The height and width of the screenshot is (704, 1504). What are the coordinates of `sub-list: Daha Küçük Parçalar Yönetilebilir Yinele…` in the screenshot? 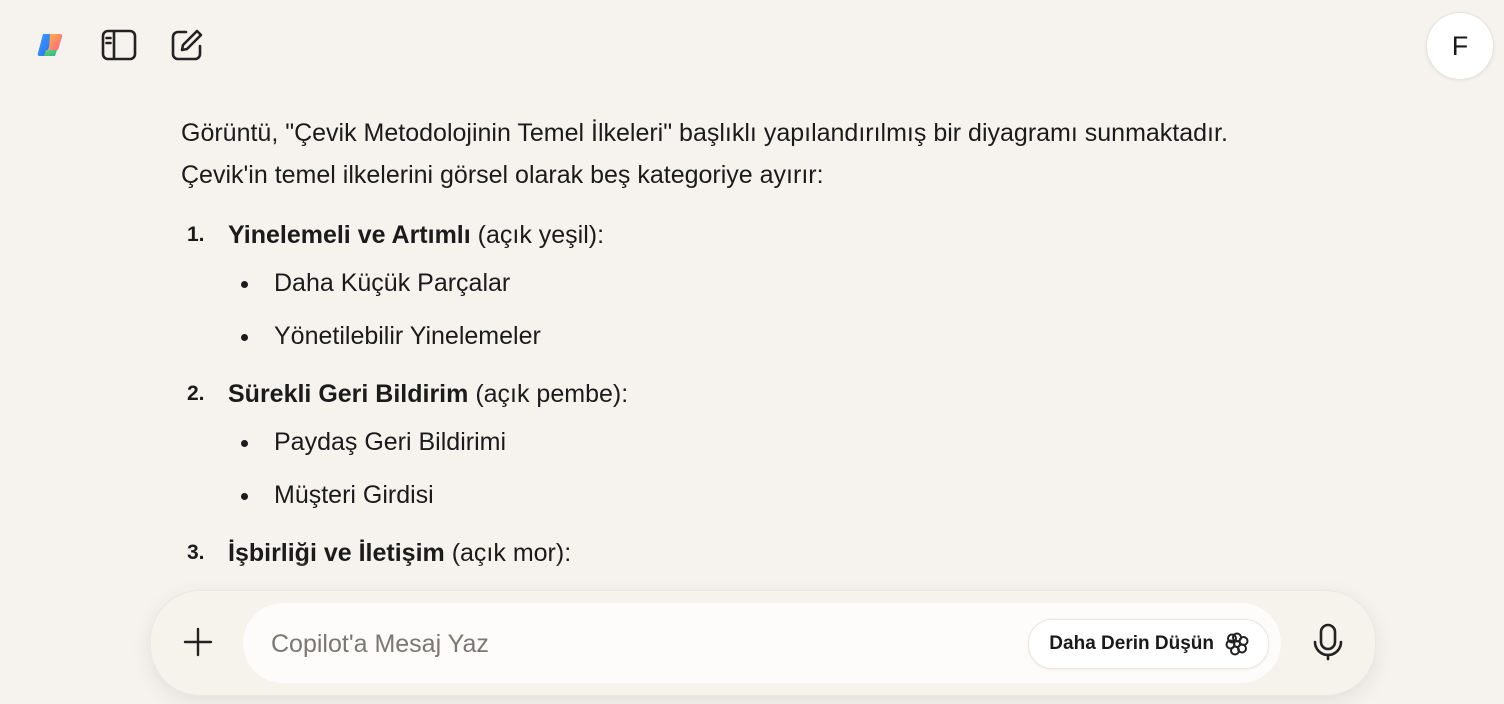 It's located at (734, 309).